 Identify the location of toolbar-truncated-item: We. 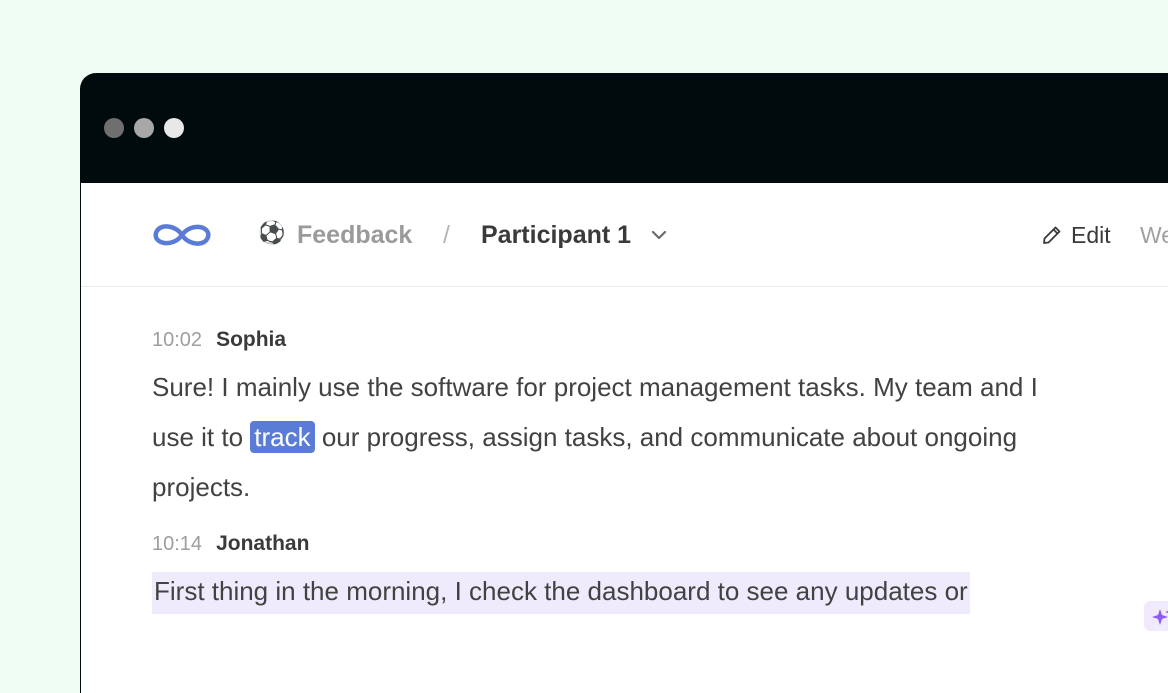
(1154, 235).